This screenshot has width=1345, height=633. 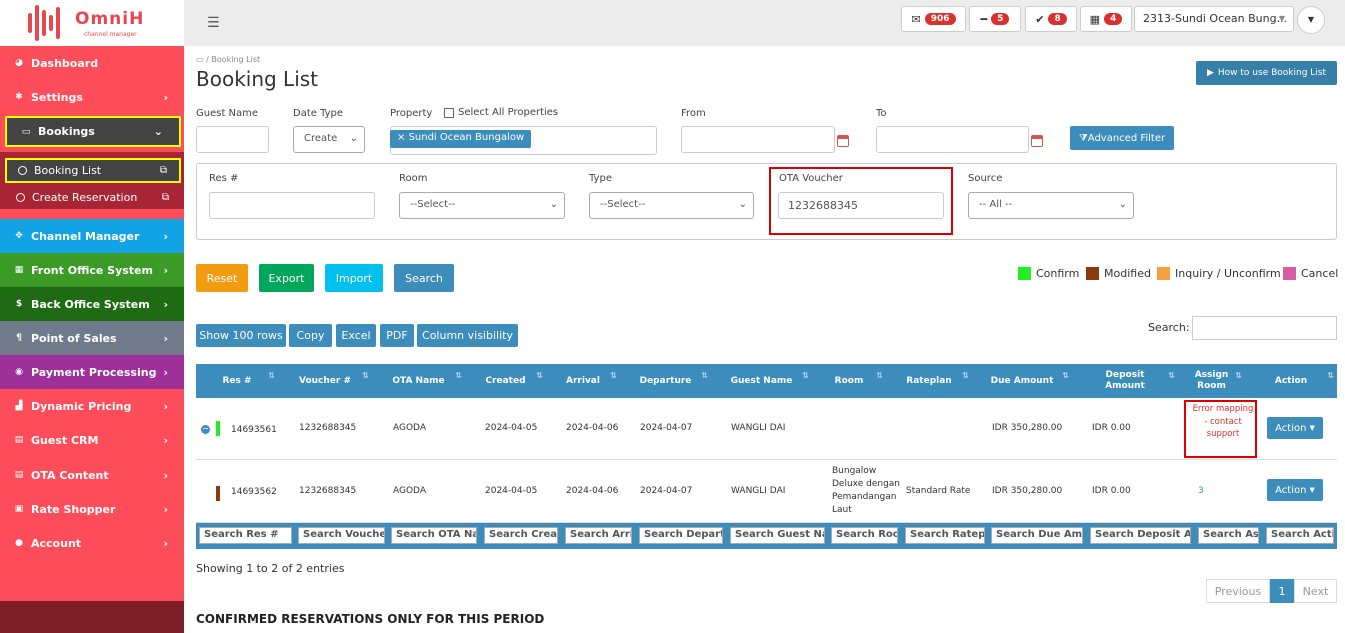 I want to click on col-assign: Assign Room ⇅, so click(x=1211, y=381).